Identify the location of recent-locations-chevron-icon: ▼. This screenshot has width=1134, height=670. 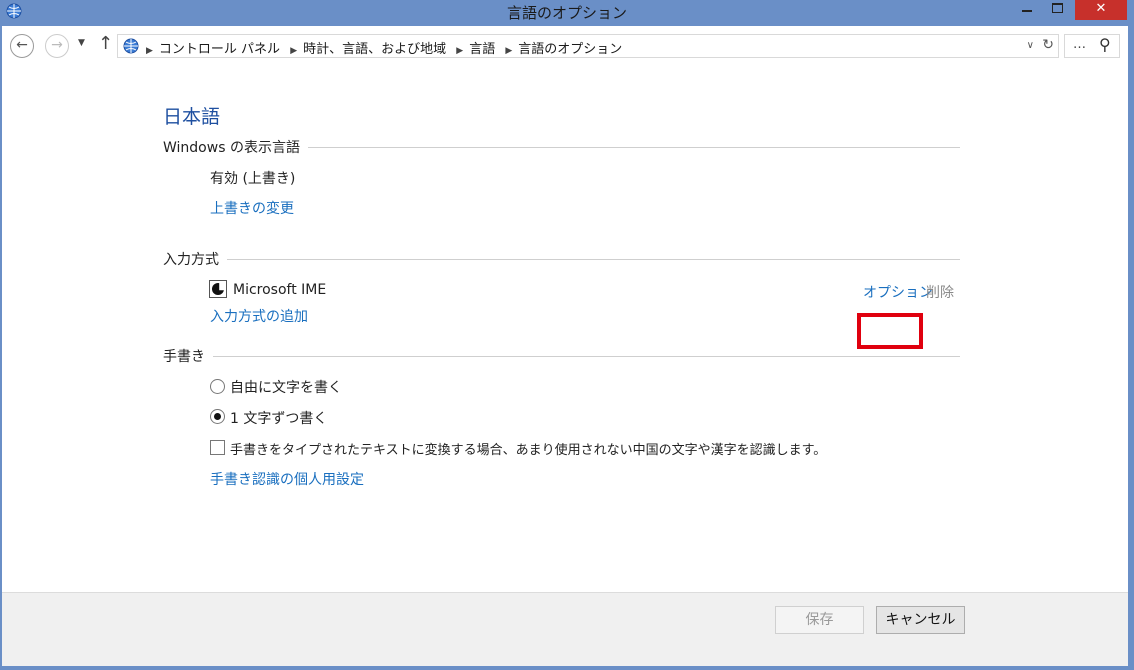
(81, 43).